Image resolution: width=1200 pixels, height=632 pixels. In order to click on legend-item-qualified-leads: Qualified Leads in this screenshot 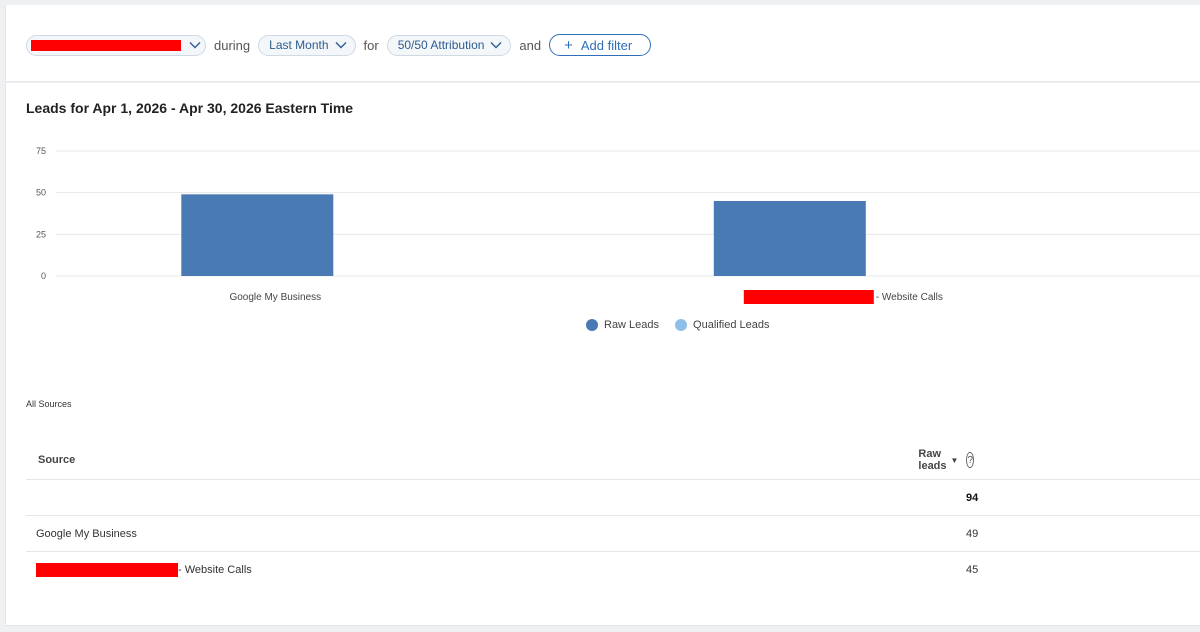, I will do `click(722, 325)`.